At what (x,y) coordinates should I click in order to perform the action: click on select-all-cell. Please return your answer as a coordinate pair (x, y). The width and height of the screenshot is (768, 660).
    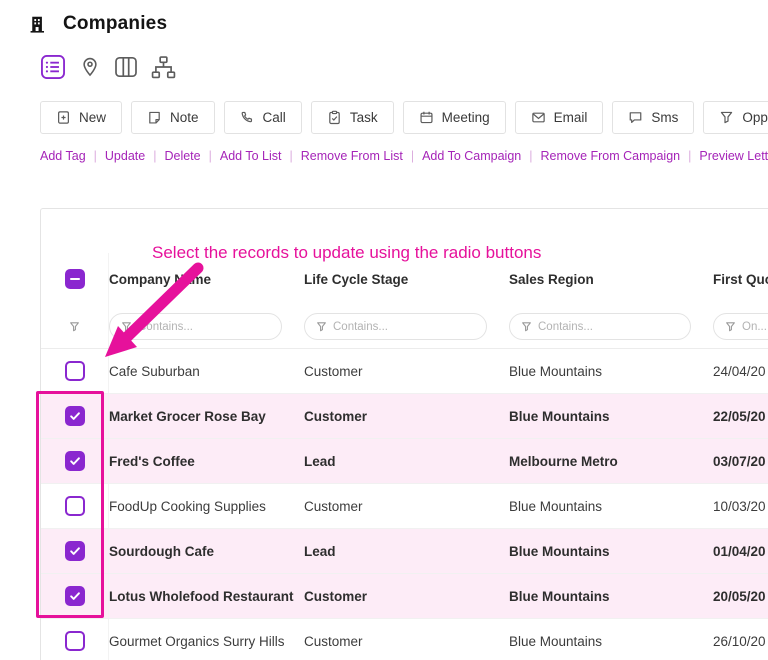
    Looking at the image, I should click on (75, 279).